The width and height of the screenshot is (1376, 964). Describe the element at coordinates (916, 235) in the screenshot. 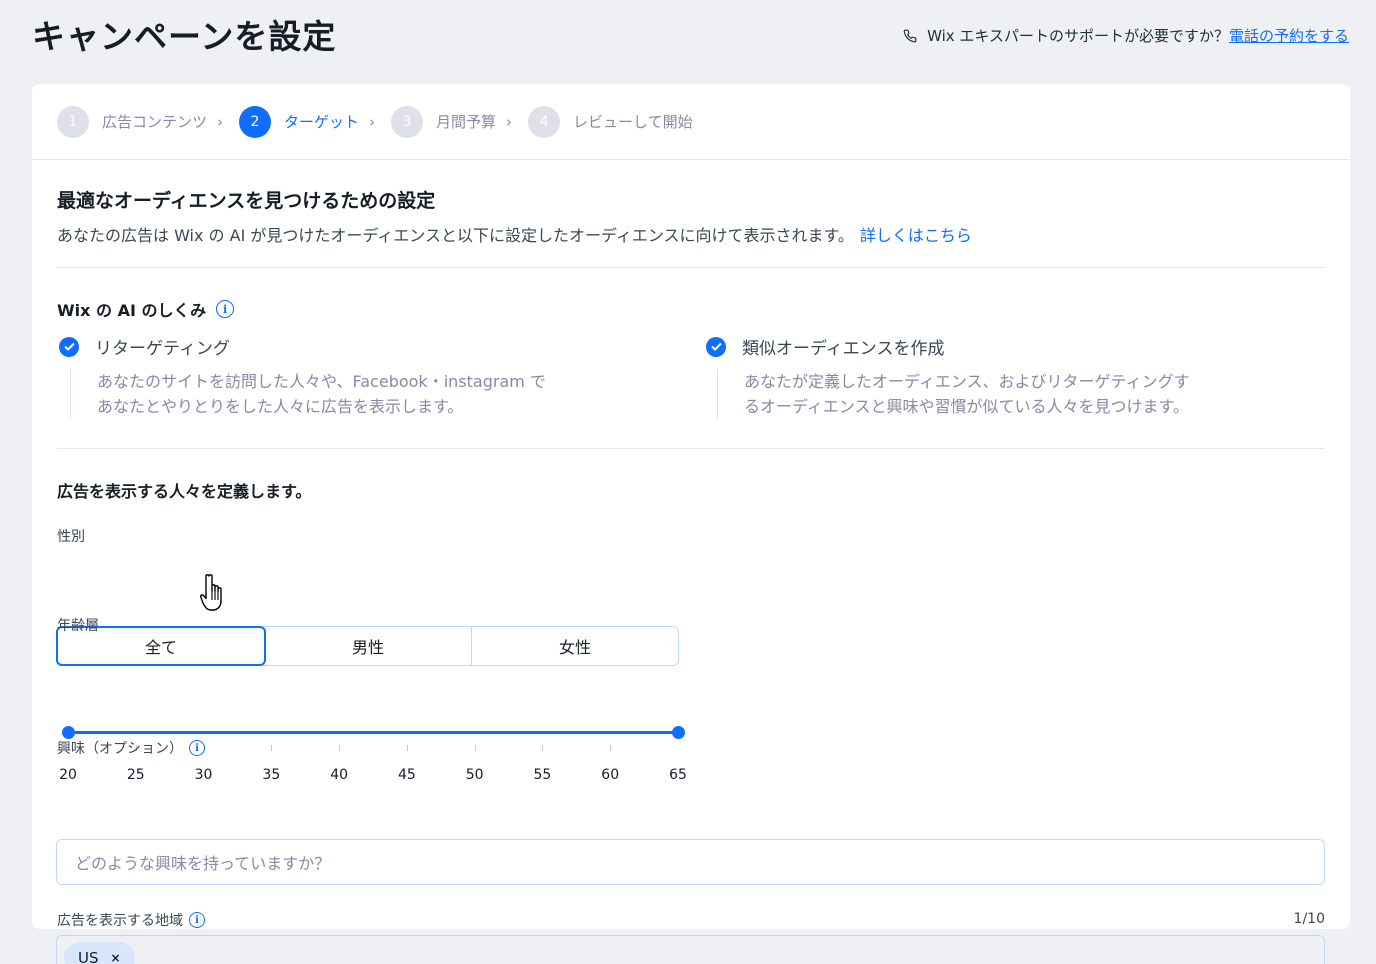

I see `learn-more-link: 詳しくはこちら` at that location.